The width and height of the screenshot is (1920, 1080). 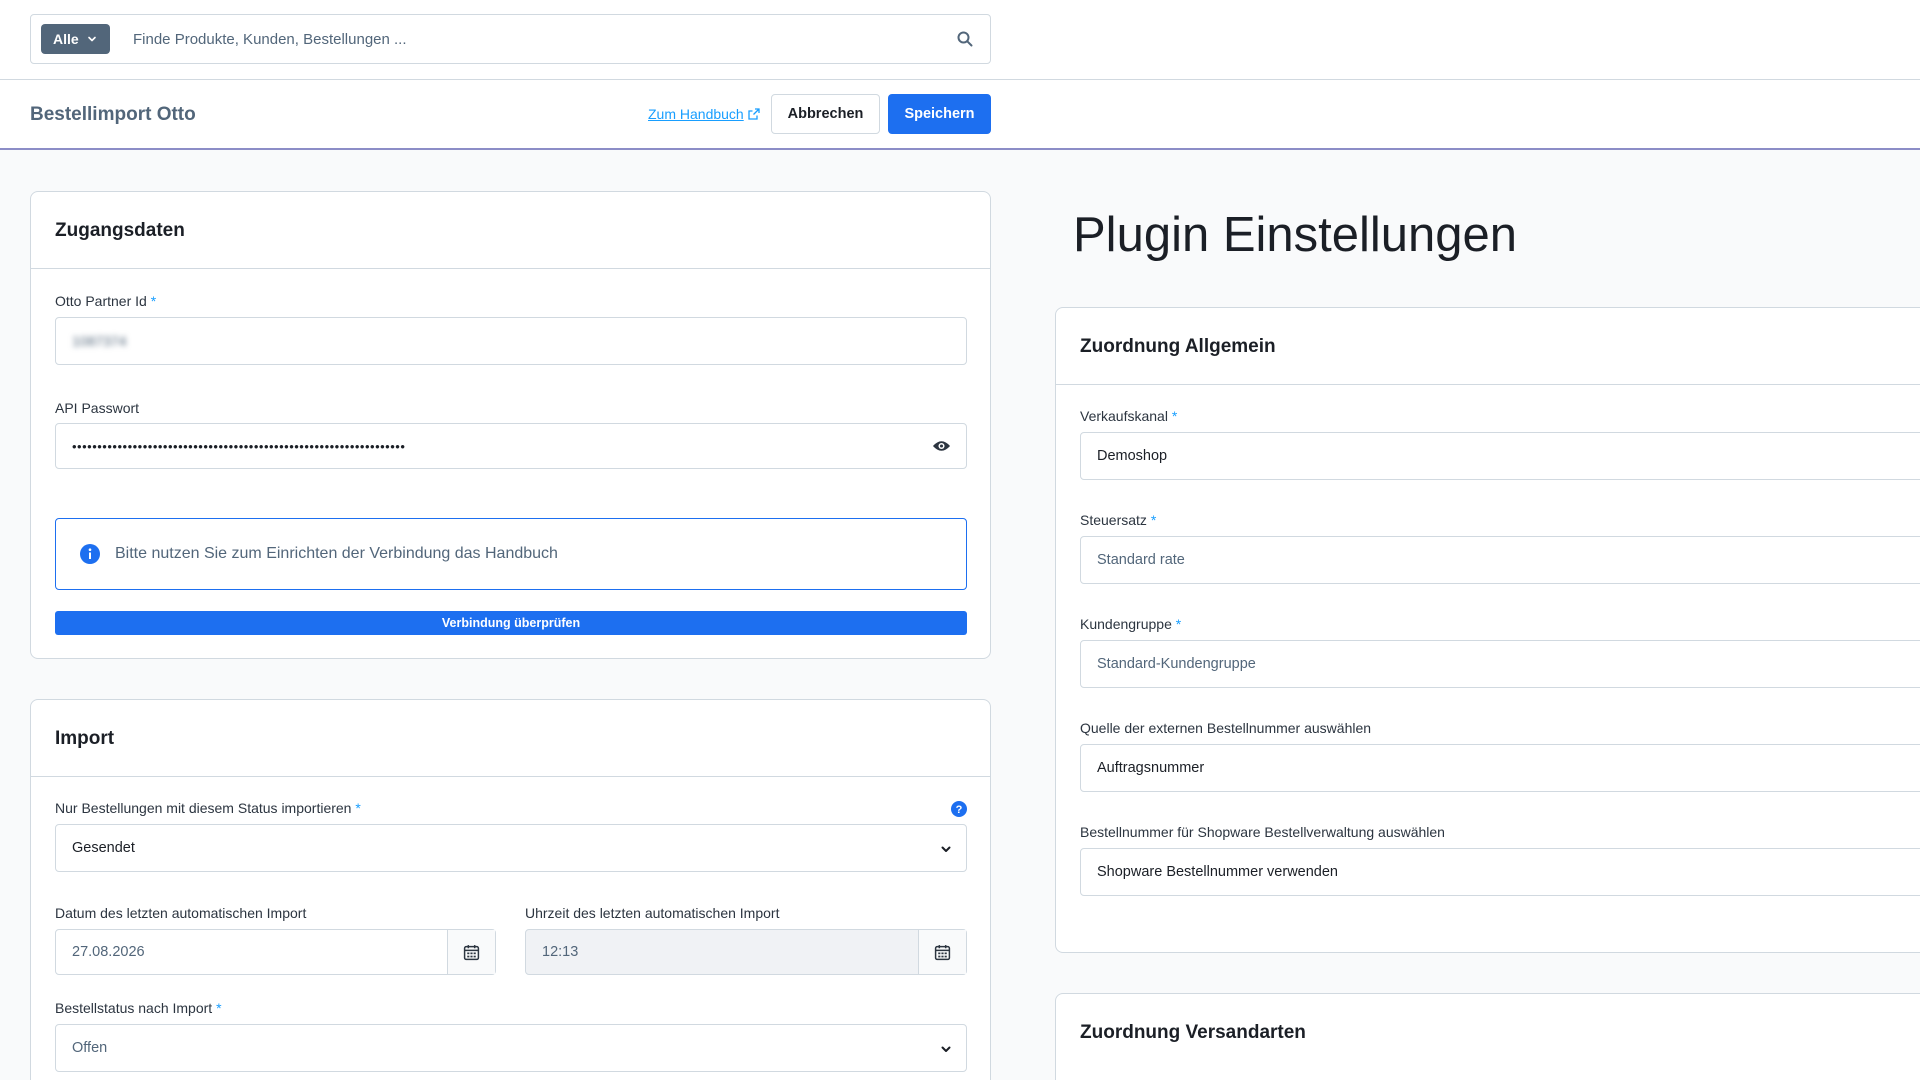 I want to click on tax-select: Standard rate, so click(x=1500, y=560).